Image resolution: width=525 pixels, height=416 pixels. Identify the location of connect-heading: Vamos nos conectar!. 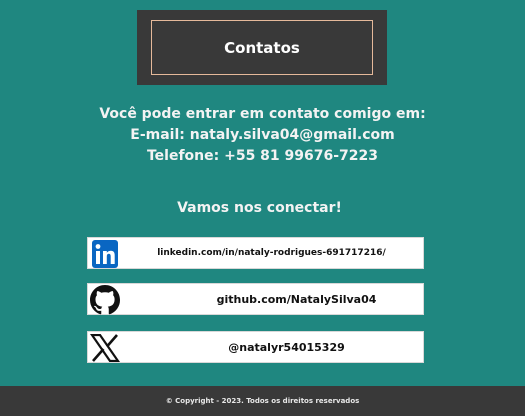
(259, 208).